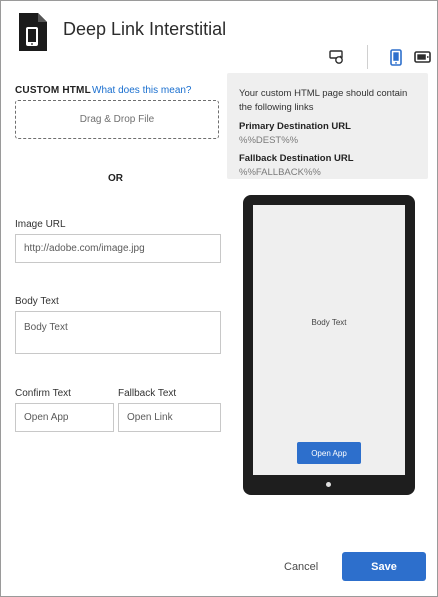 The height and width of the screenshot is (597, 438). Describe the element at coordinates (329, 322) in the screenshot. I see `preview-body-text: Body Text` at that location.